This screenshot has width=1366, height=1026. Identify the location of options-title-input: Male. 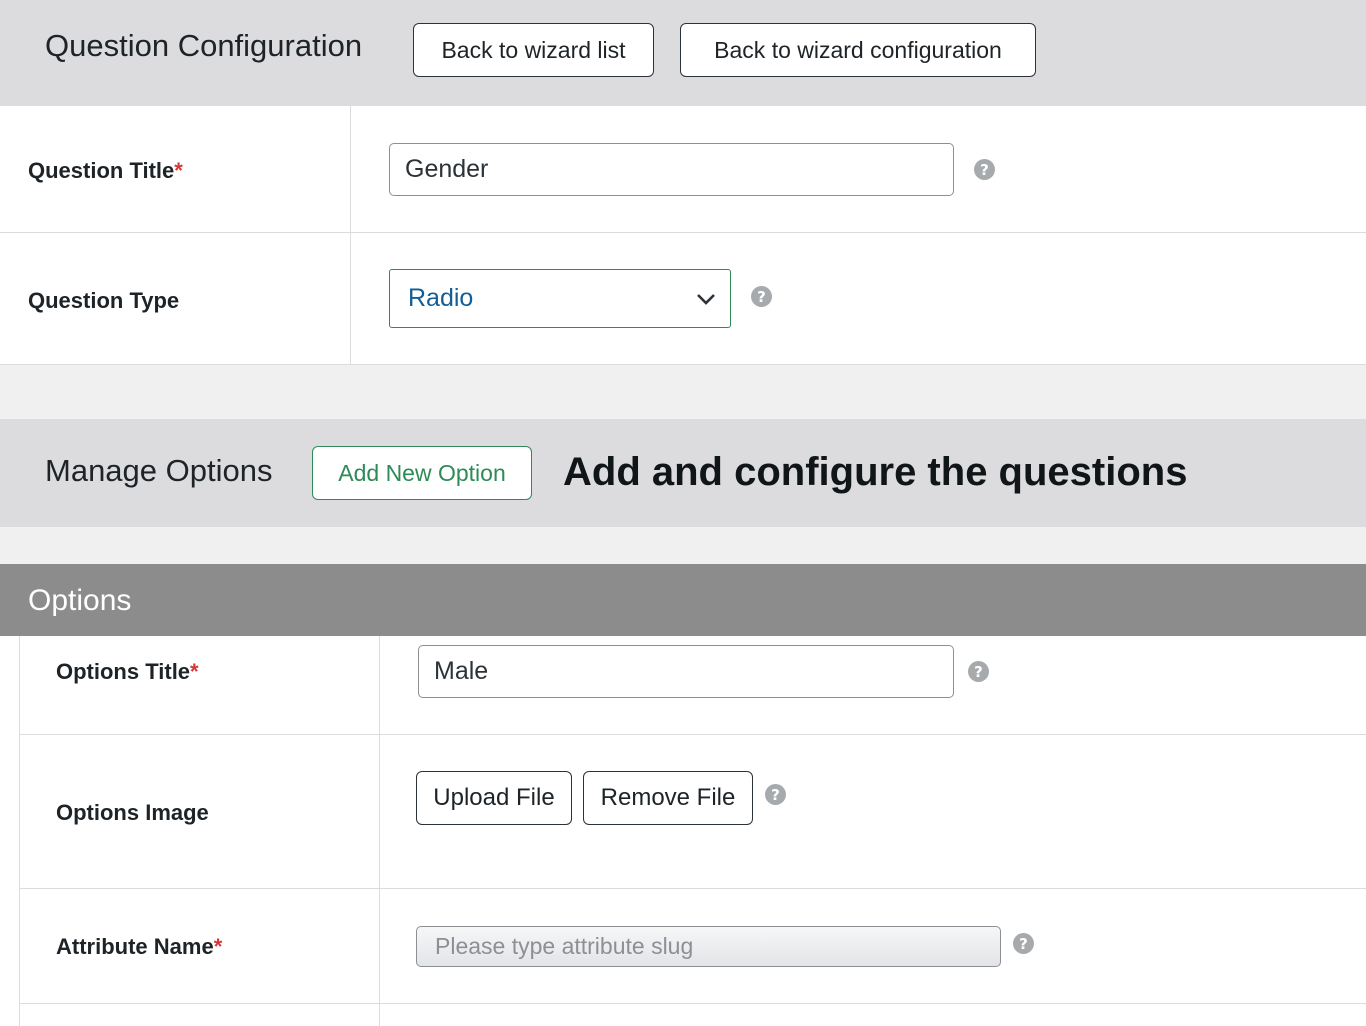
(686, 671).